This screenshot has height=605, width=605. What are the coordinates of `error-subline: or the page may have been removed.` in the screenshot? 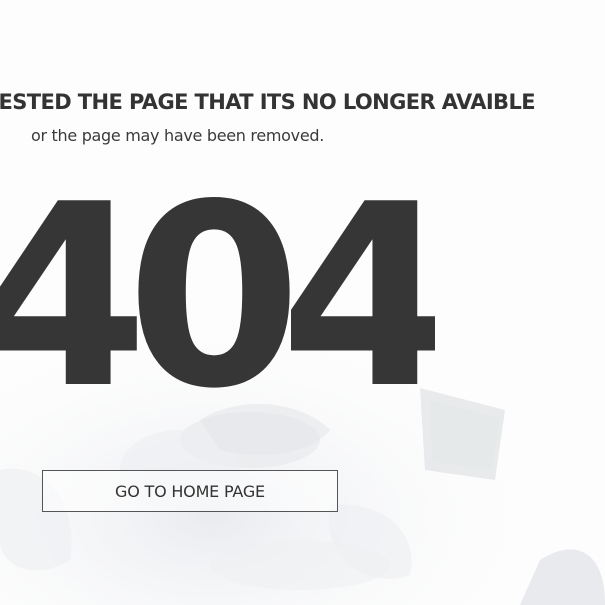 It's located at (178, 135).